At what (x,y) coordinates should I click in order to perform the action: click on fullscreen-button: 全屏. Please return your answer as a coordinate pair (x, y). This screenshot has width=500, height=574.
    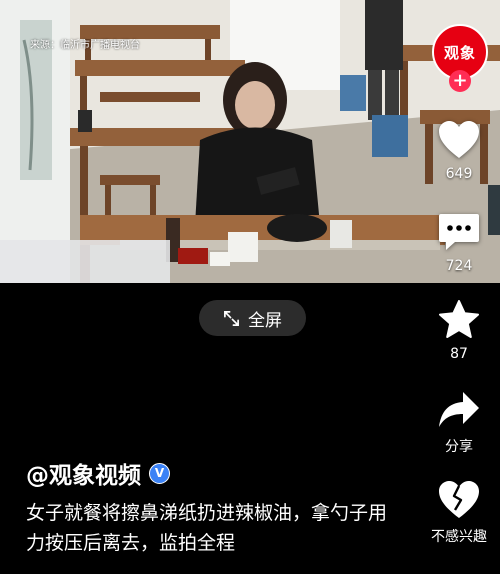
    Looking at the image, I should click on (252, 318).